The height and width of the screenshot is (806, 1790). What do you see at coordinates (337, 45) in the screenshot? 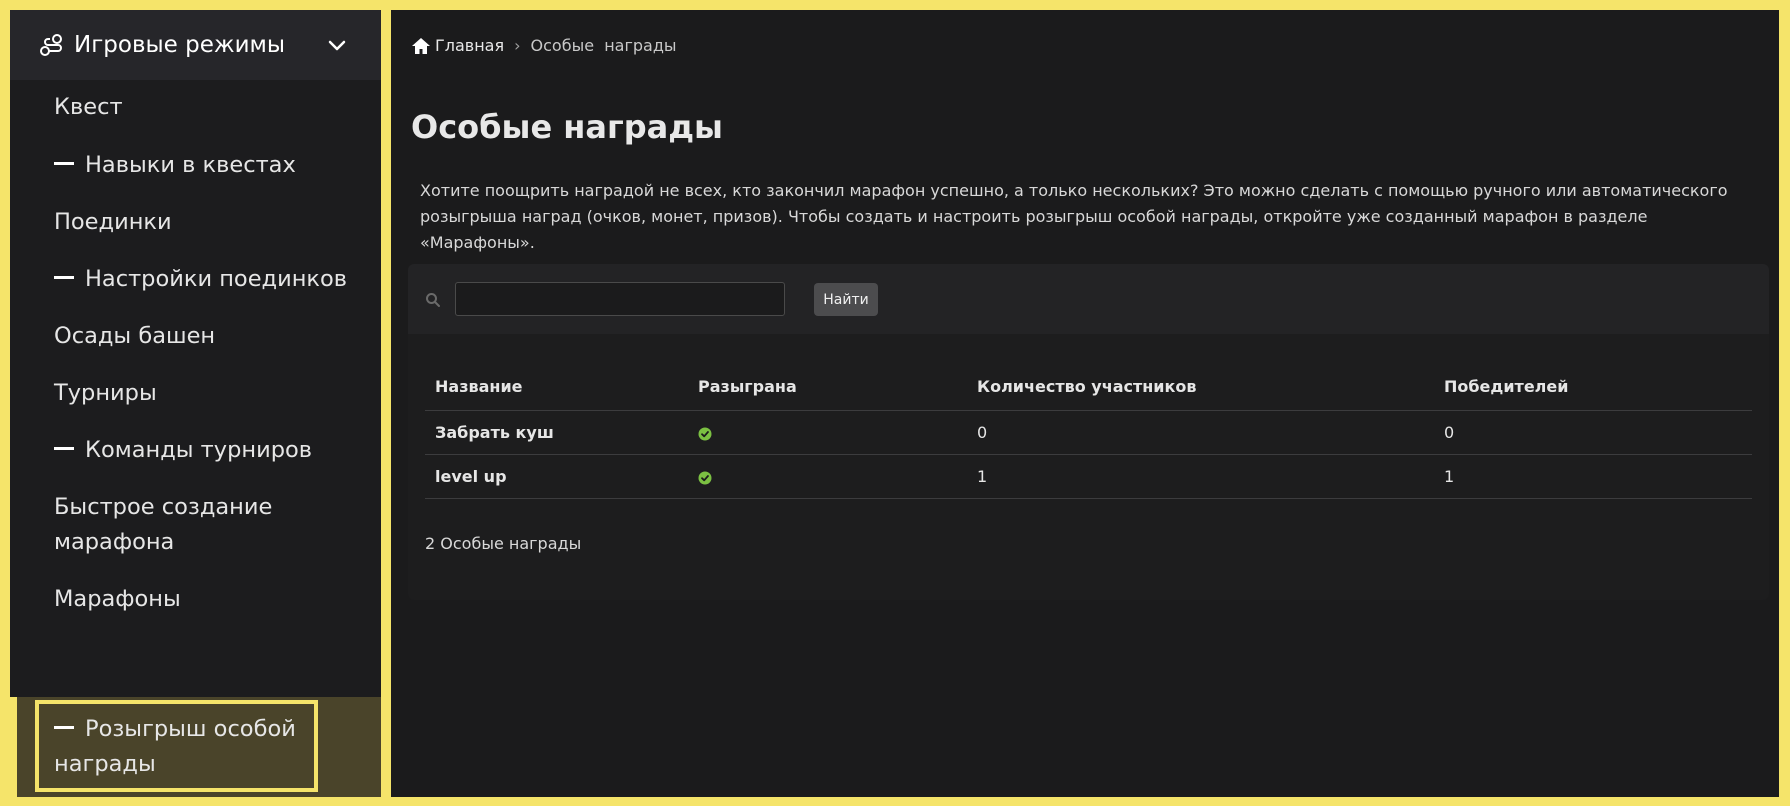
I see `chevron-down-icon` at bounding box center [337, 45].